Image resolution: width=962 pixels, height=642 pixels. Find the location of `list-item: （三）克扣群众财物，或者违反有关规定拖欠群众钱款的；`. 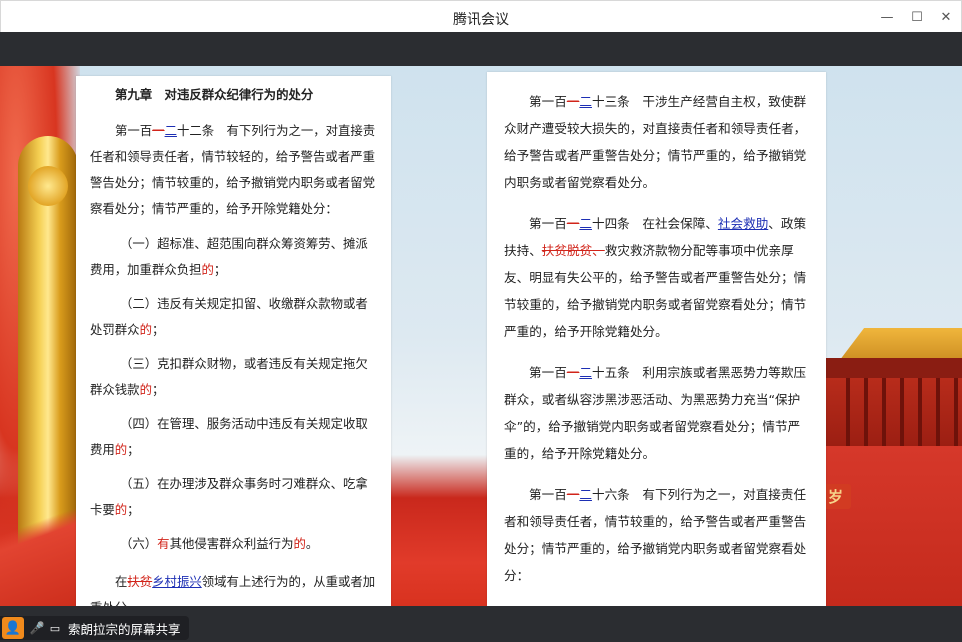

list-item: （三）克扣群众财物，或者违反有关规定拖欠群众钱款的； is located at coordinates (233, 377).